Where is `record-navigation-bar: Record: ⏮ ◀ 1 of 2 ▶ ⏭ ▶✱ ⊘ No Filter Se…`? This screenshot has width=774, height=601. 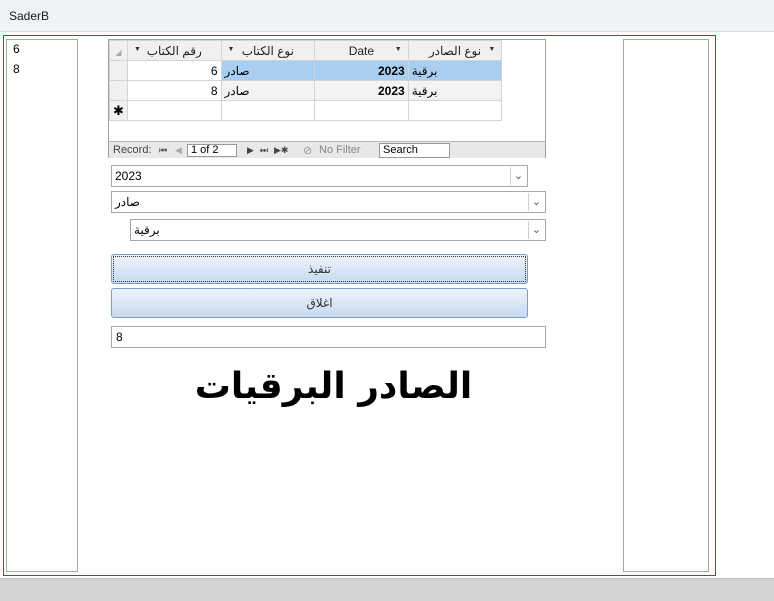
record-navigation-bar: Record: ⏮ ◀ 1 of 2 ▶ ⏭ ▶✱ ⊘ No Filter Se… is located at coordinates (327, 149).